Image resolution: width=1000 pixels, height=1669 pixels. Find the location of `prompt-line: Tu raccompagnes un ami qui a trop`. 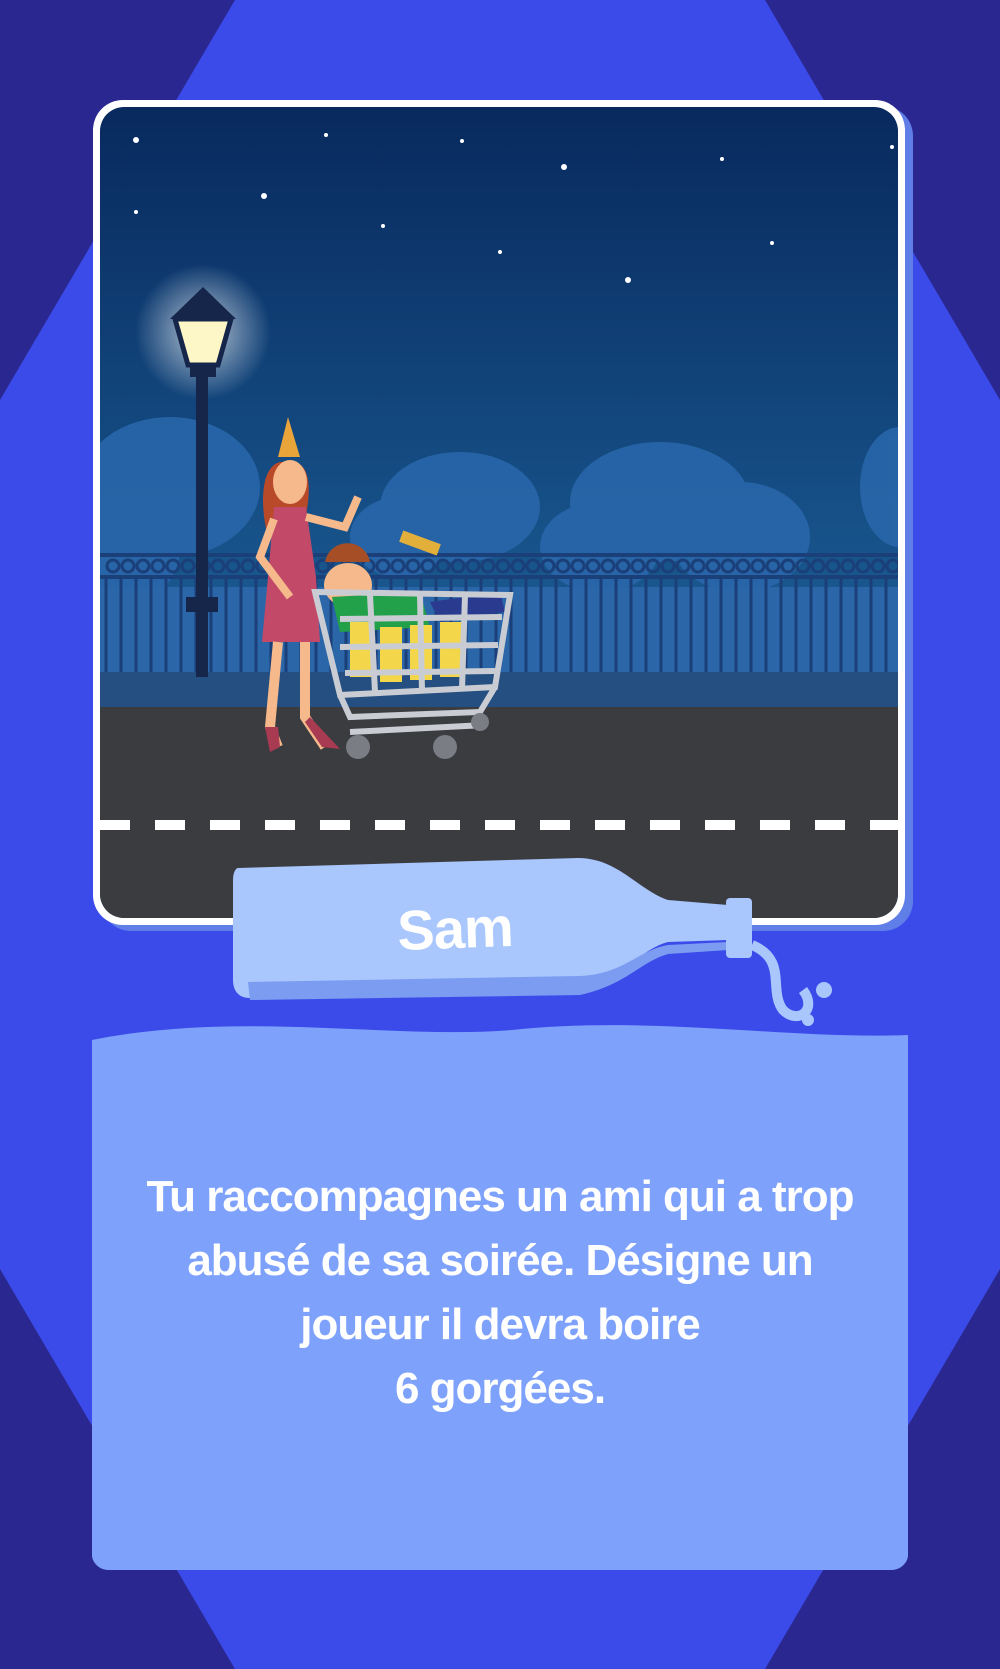

prompt-line: Tu raccompagnes un ami qui a trop is located at coordinates (500, 1196).